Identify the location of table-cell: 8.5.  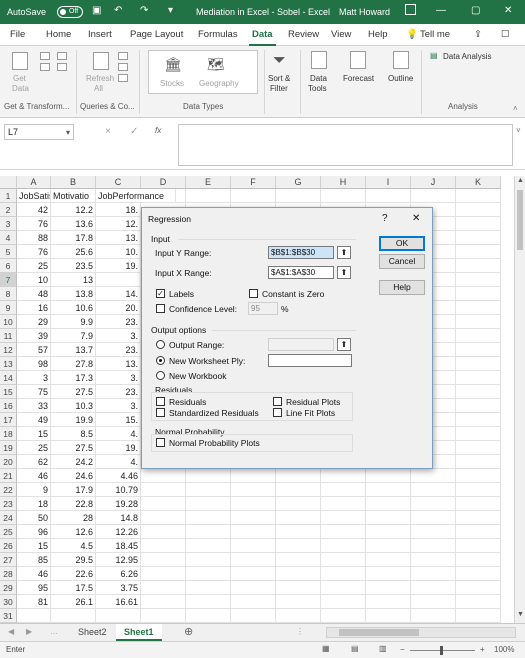
(73, 434).